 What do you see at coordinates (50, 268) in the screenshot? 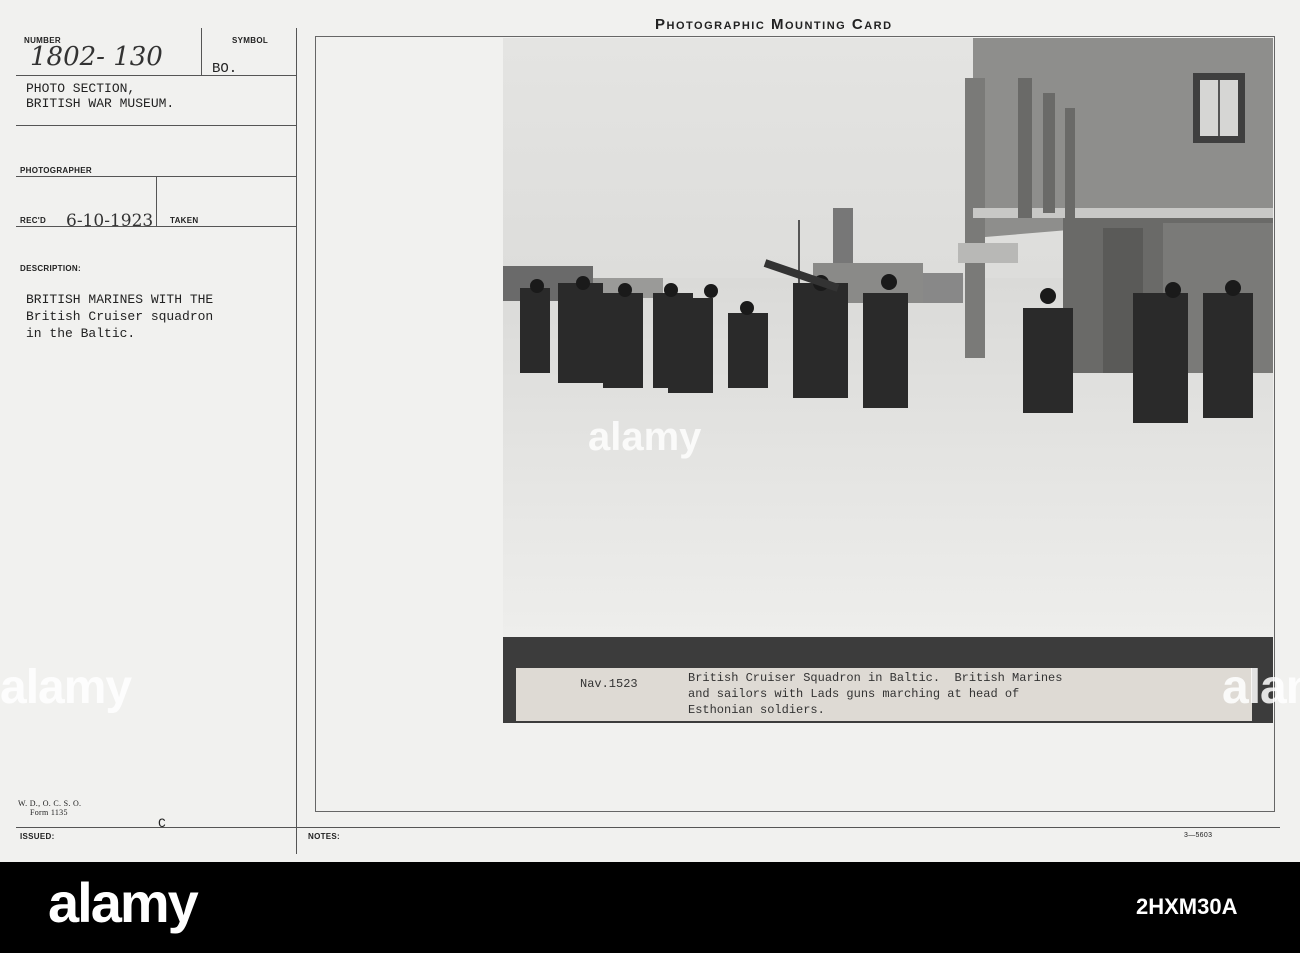
I see `description-label: DESCRIPTION:` at bounding box center [50, 268].